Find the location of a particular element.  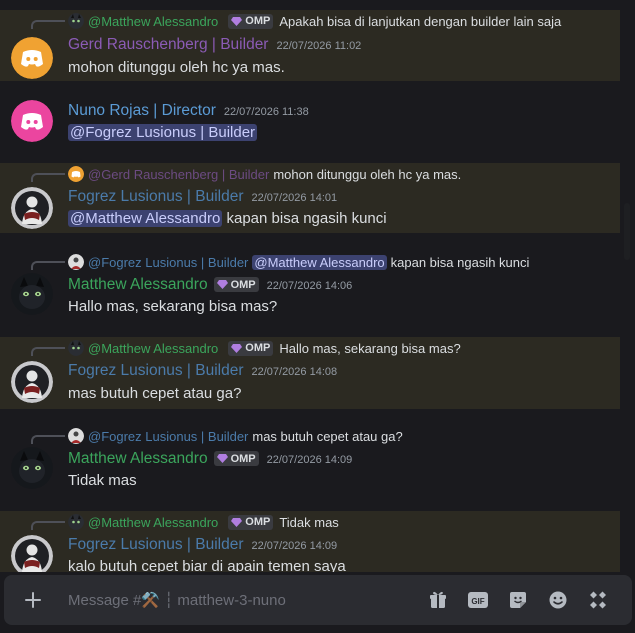

sticker-icon is located at coordinates (518, 600).